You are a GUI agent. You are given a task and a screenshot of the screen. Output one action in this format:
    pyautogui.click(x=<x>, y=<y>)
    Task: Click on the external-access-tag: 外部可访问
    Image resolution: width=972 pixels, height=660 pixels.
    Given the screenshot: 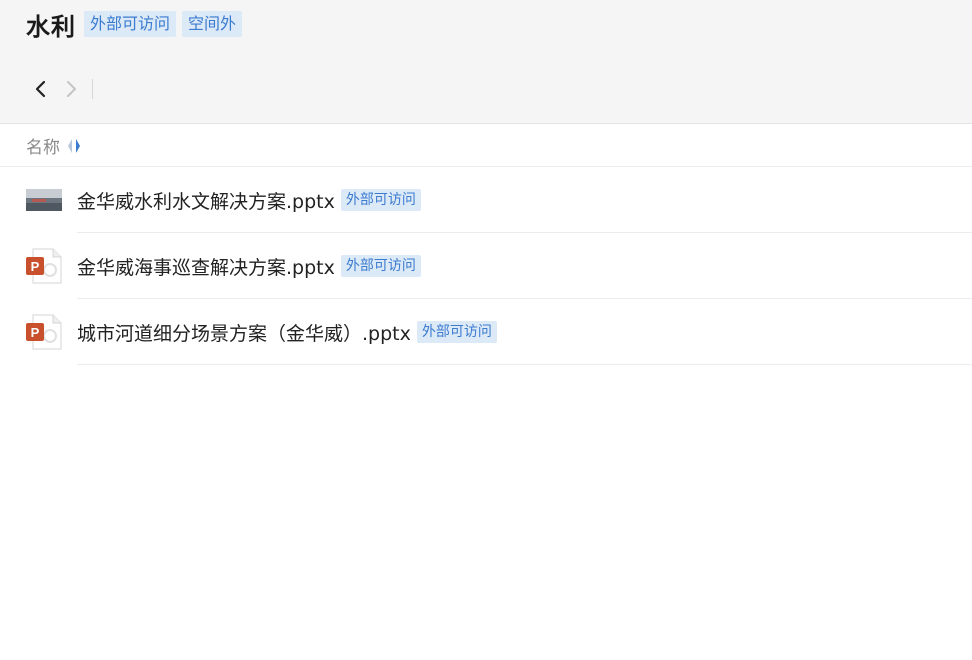 What is the action you would take?
    pyautogui.click(x=130, y=24)
    